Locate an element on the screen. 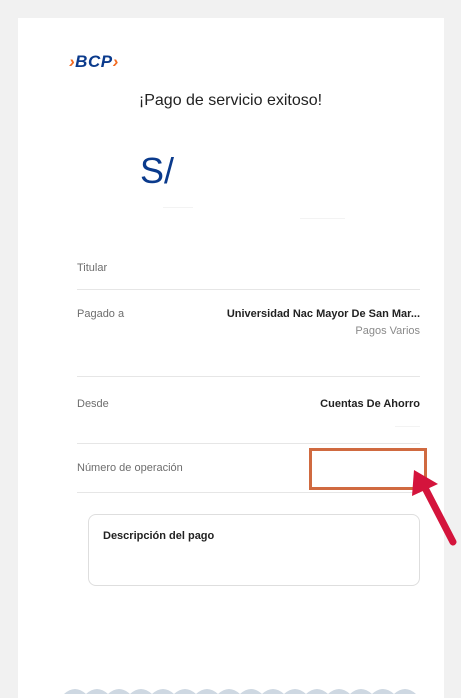 Image resolution: width=461 pixels, height=698 pixels. pointer-arrow-icon is located at coordinates (434, 508).